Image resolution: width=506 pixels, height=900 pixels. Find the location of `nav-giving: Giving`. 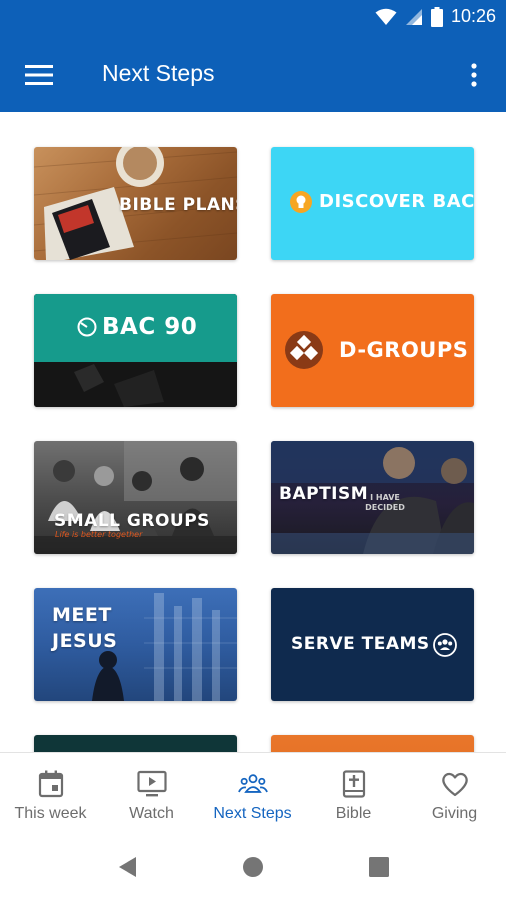

nav-giving: Giving is located at coordinates (454, 793).